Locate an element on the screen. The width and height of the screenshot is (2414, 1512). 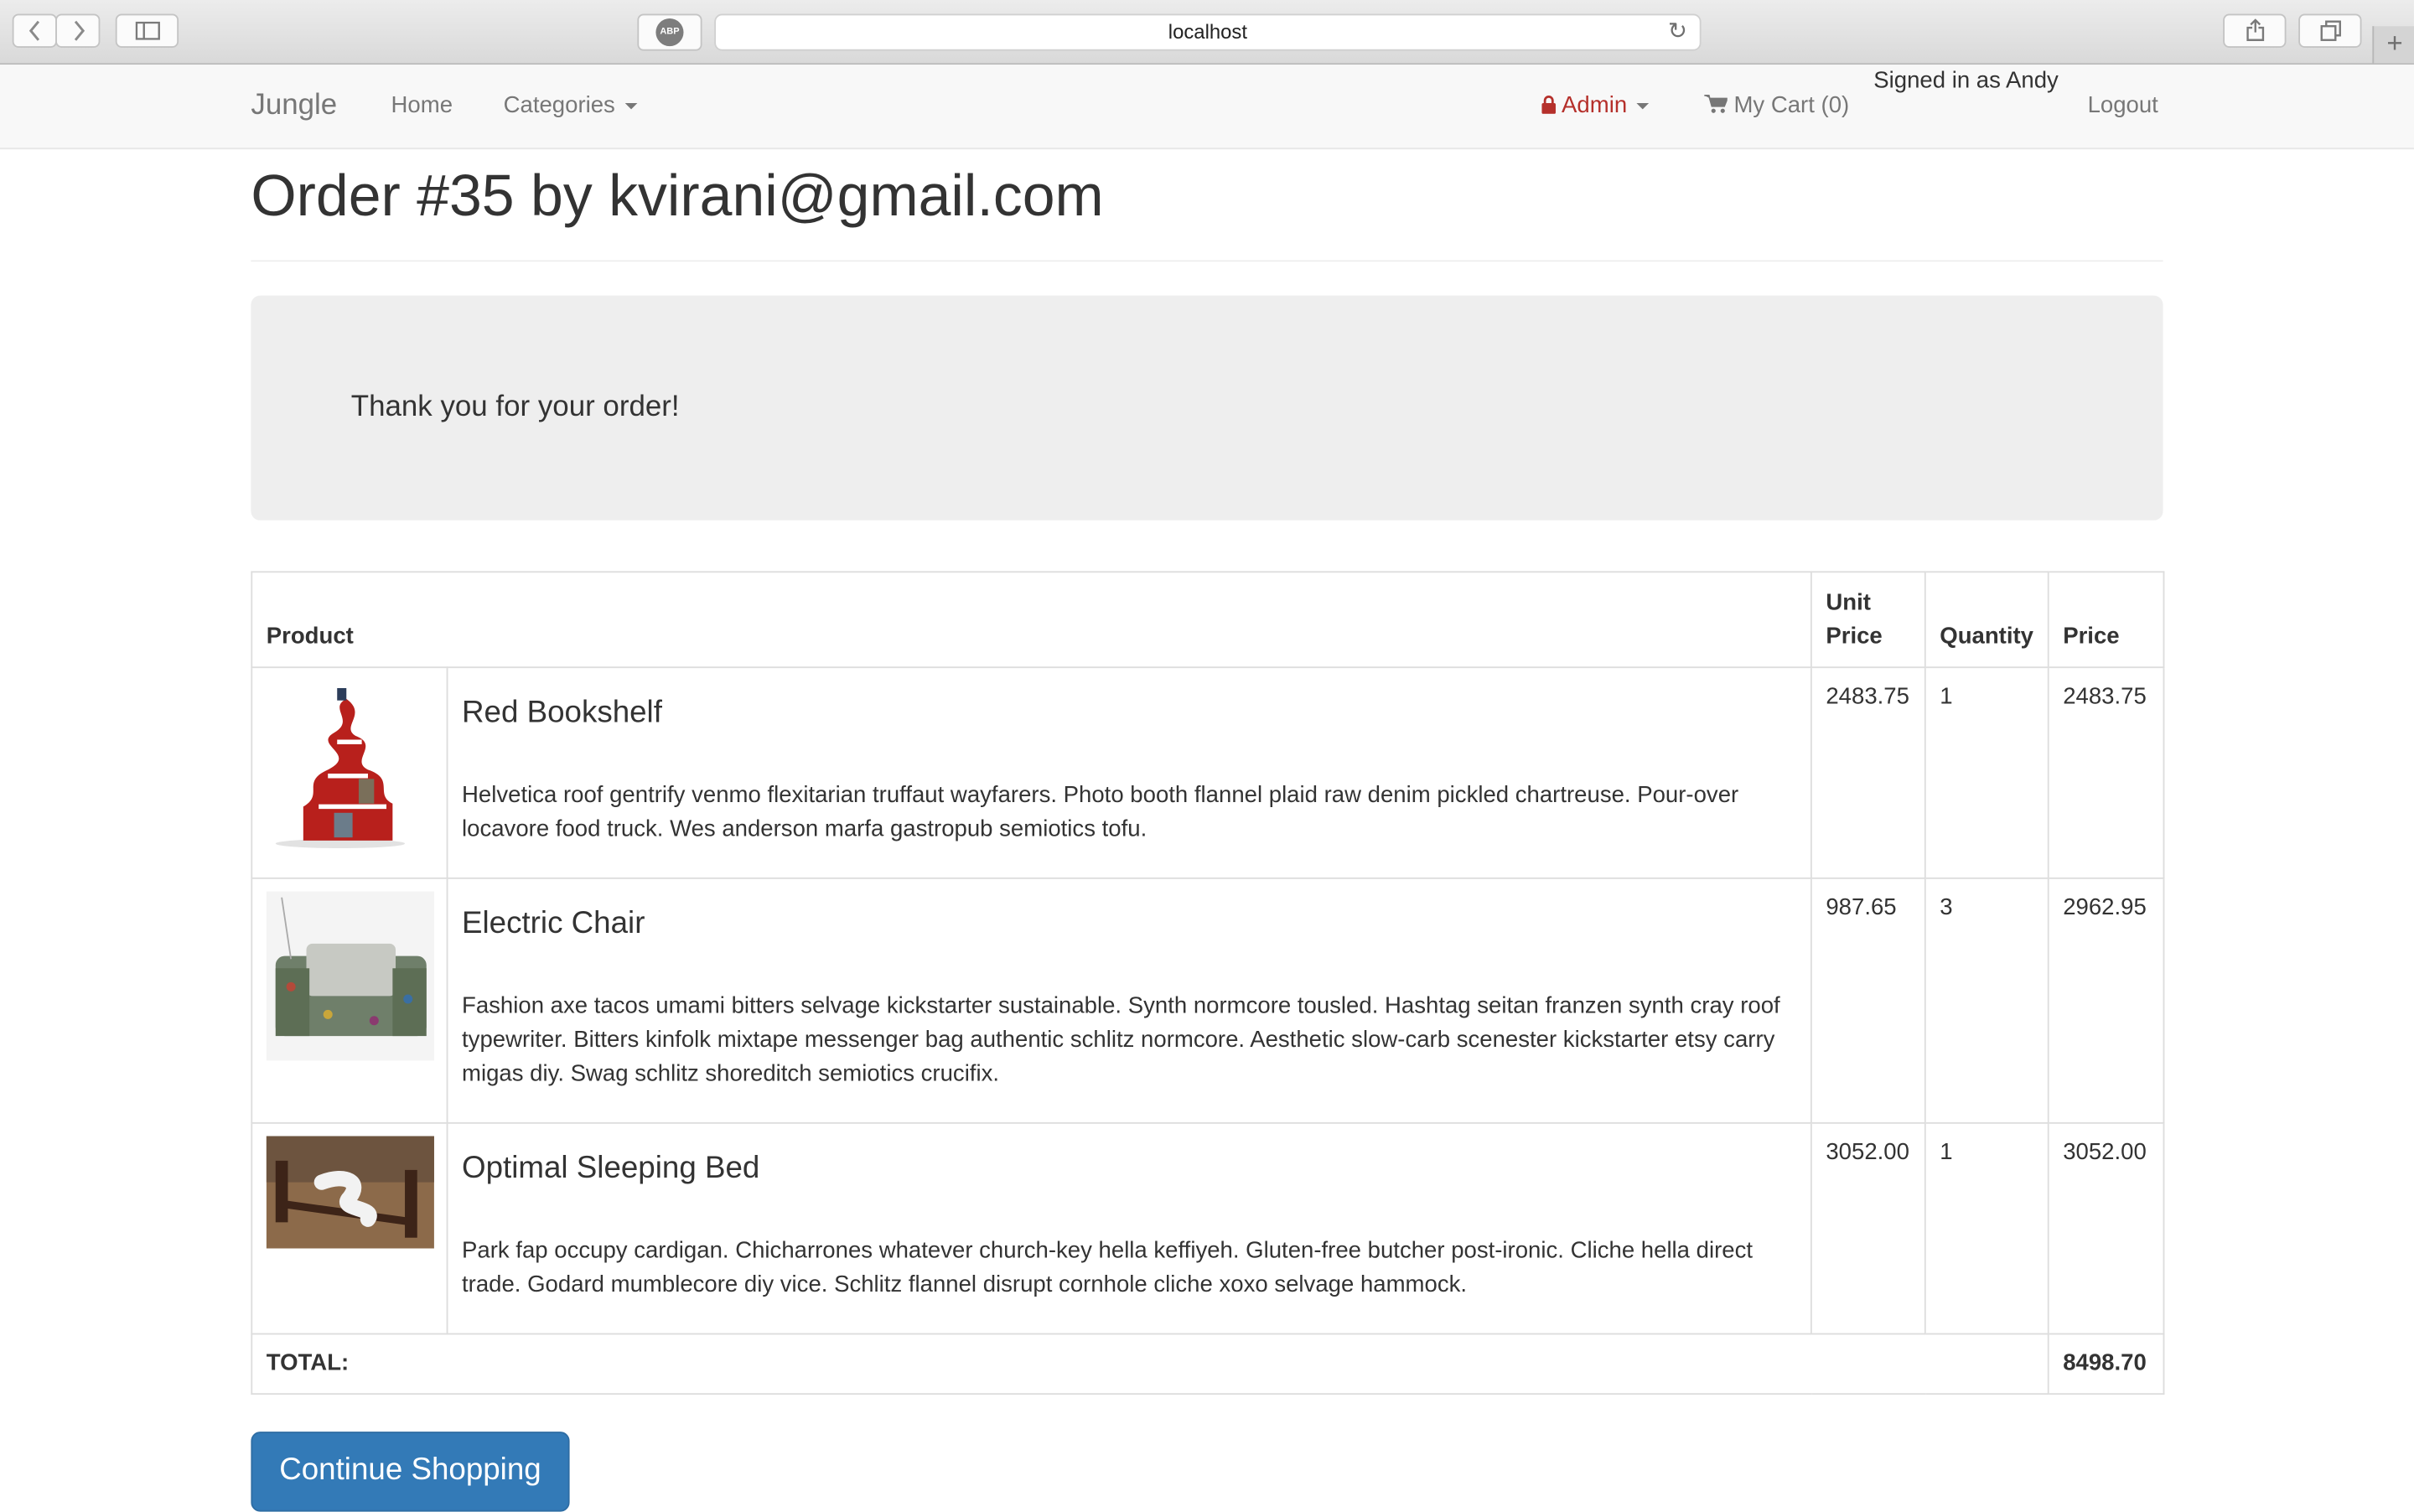
product-name: Optimal Sleeping Bed is located at coordinates (611, 1168).